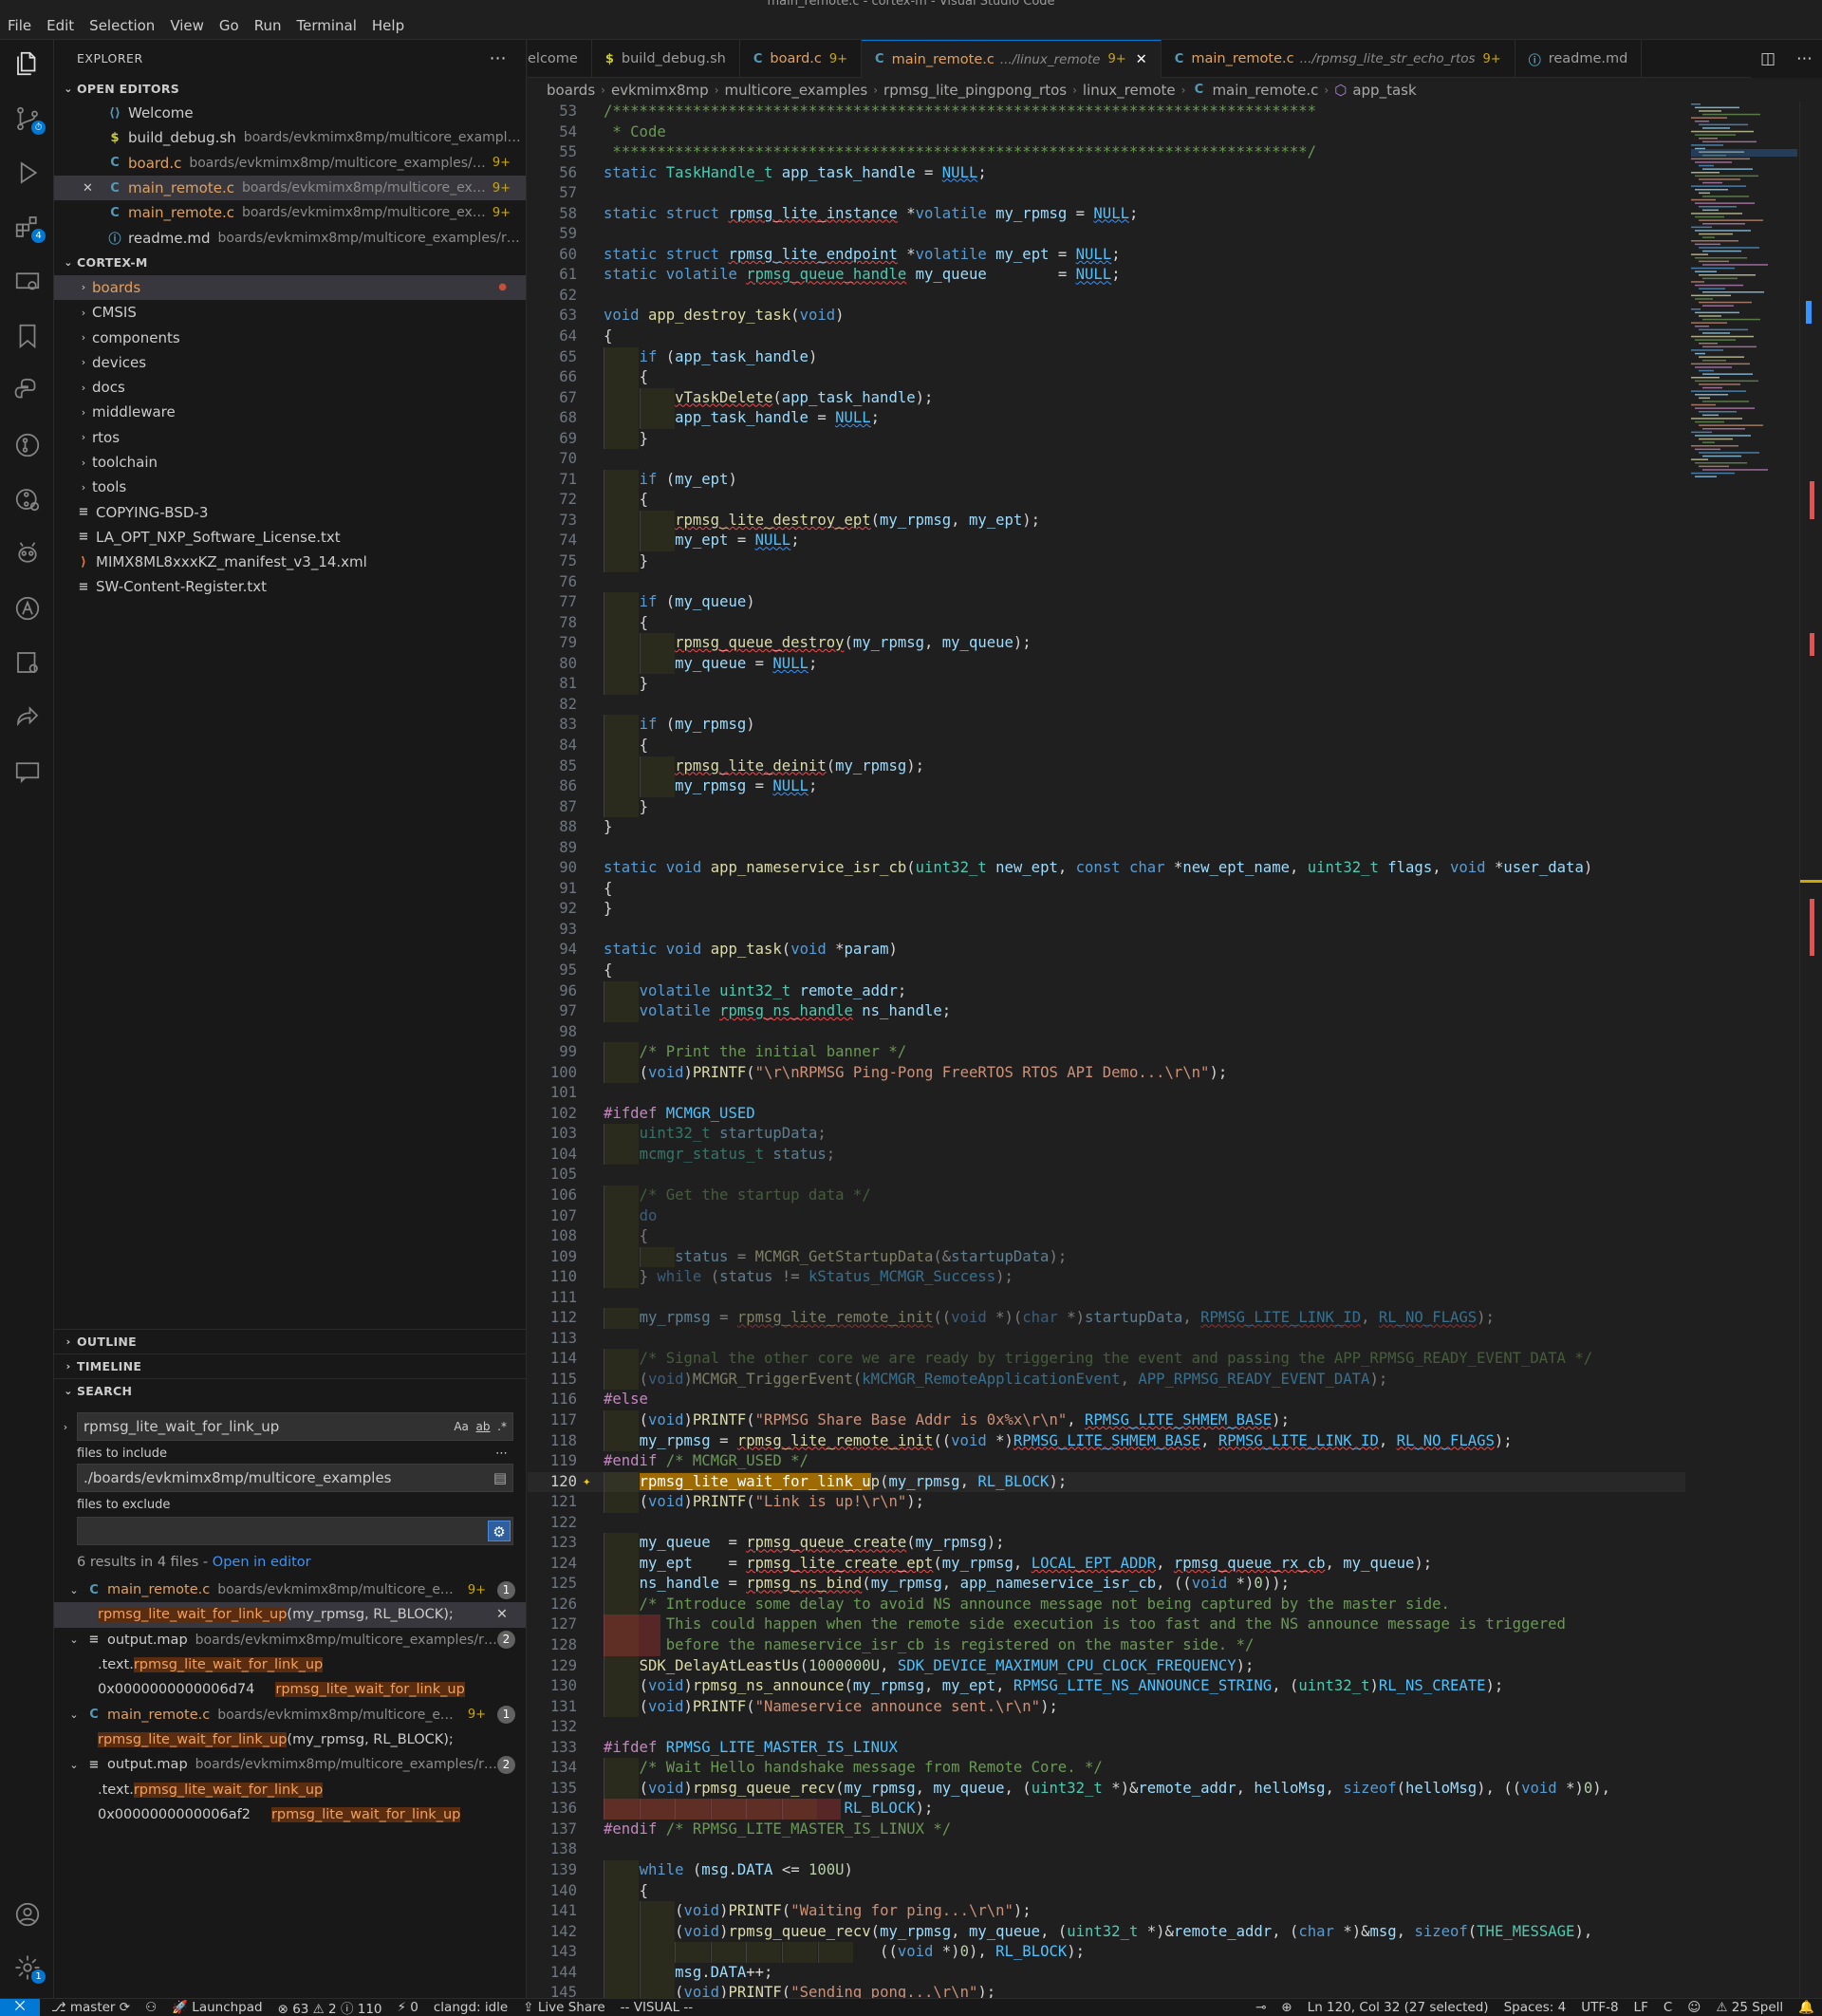 Image resolution: width=1822 pixels, height=2016 pixels. What do you see at coordinates (586, 1482) in the screenshot?
I see `lightbulb-icon: ✦` at bounding box center [586, 1482].